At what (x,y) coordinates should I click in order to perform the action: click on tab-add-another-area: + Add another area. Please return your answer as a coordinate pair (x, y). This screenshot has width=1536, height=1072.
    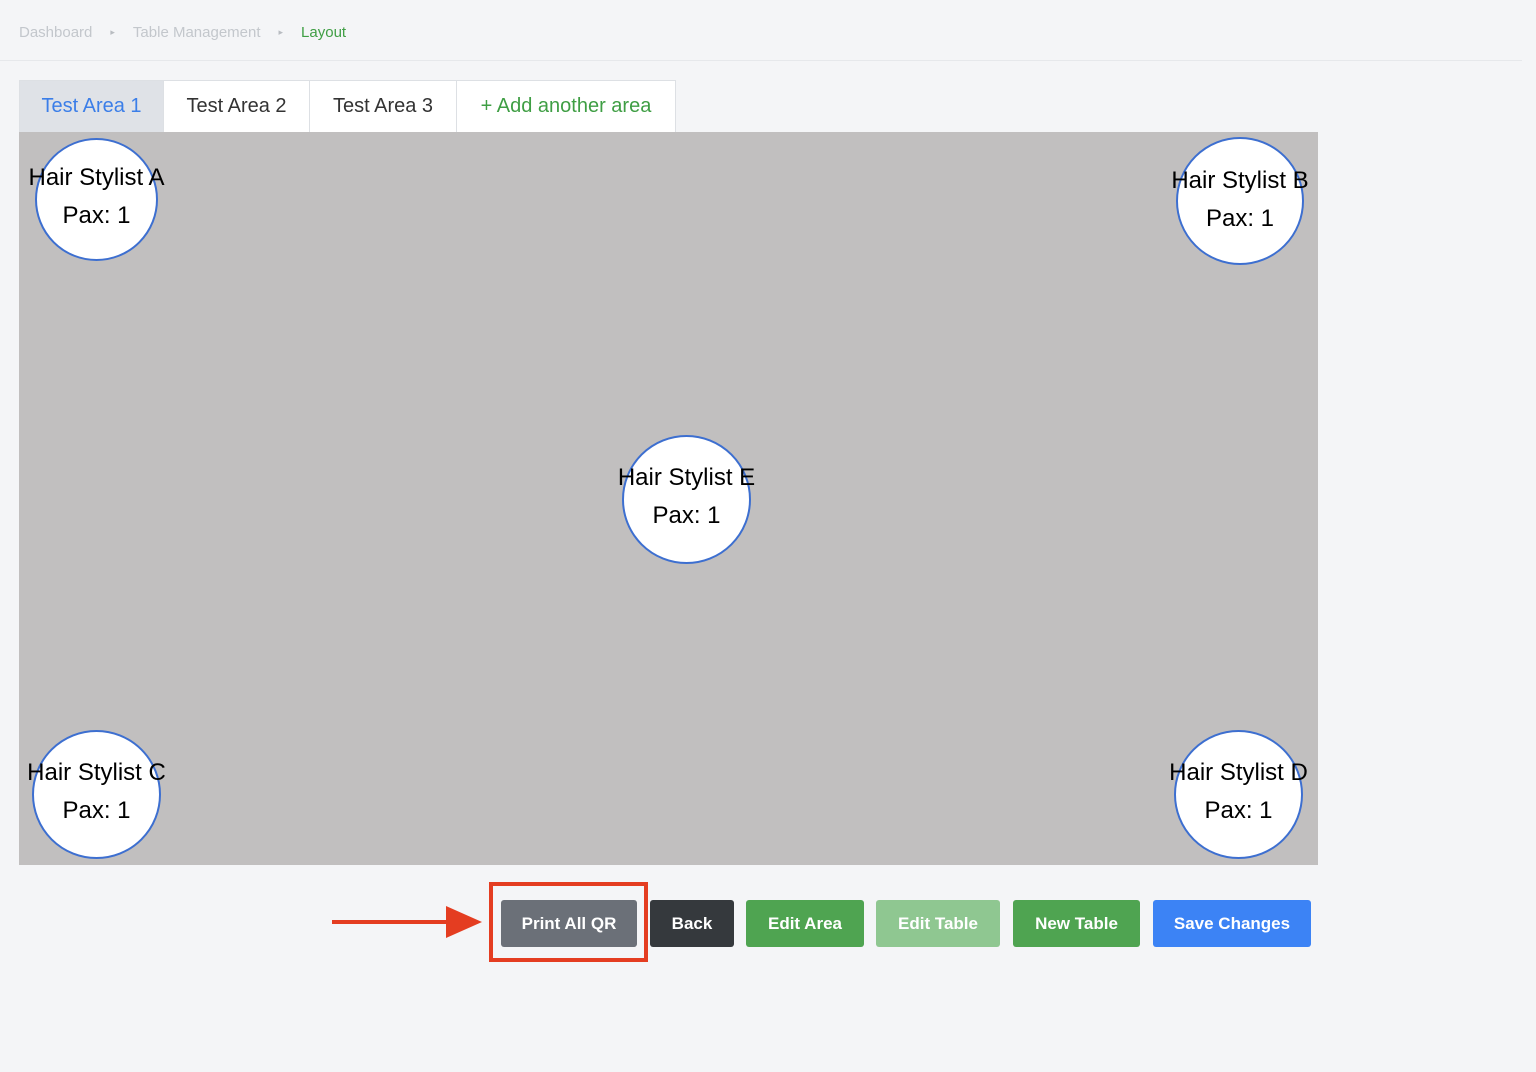
    Looking at the image, I should click on (566, 106).